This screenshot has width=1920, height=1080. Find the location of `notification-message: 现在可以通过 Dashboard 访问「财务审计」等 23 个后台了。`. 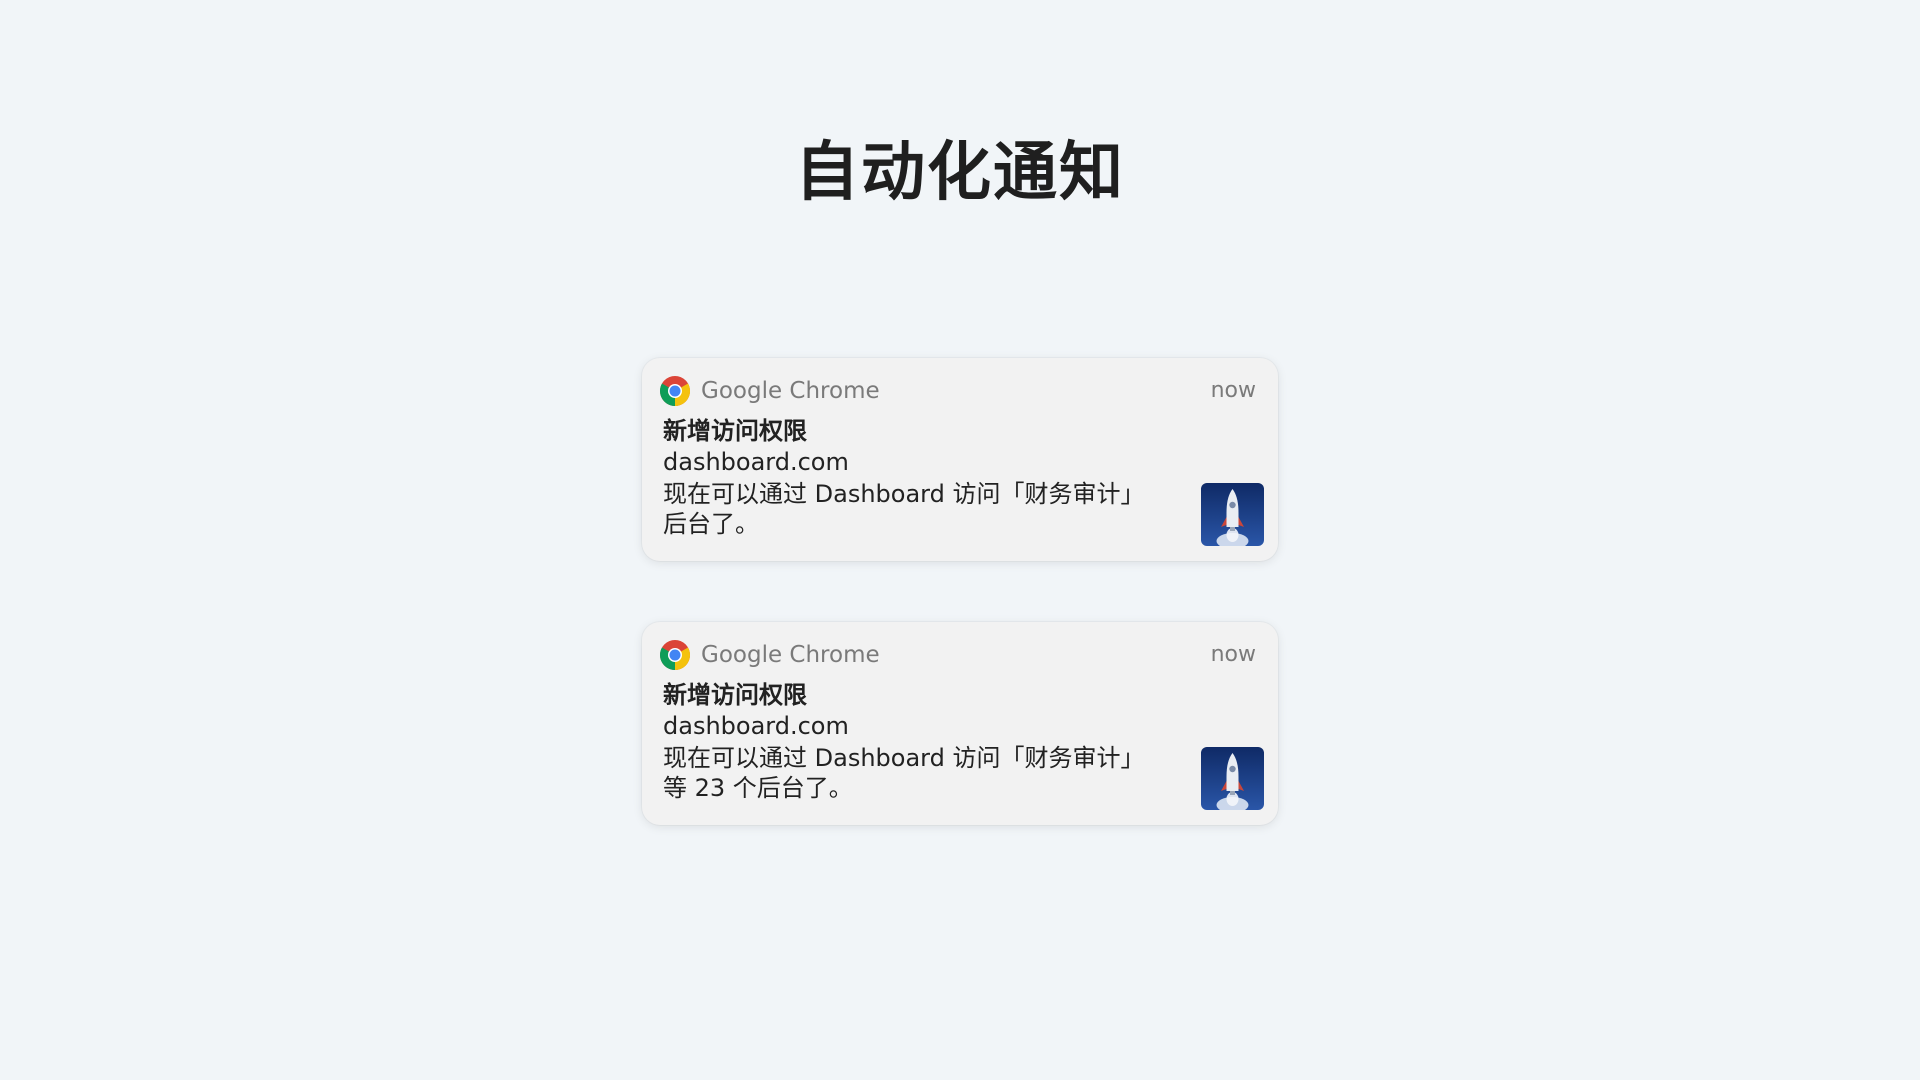

notification-message: 现在可以通过 Dashboard 访问「财务审计」等 23 个后台了。 is located at coordinates (898, 773).